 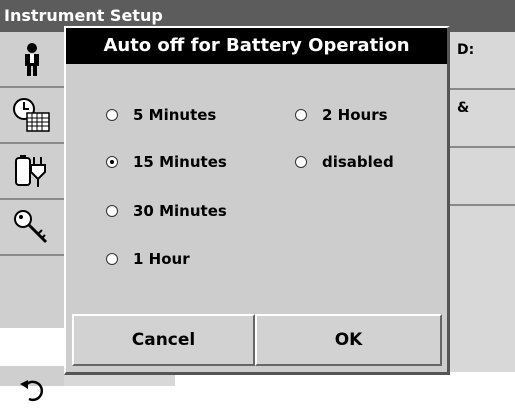 I want to click on radio-30-minutes, so click(x=112, y=211).